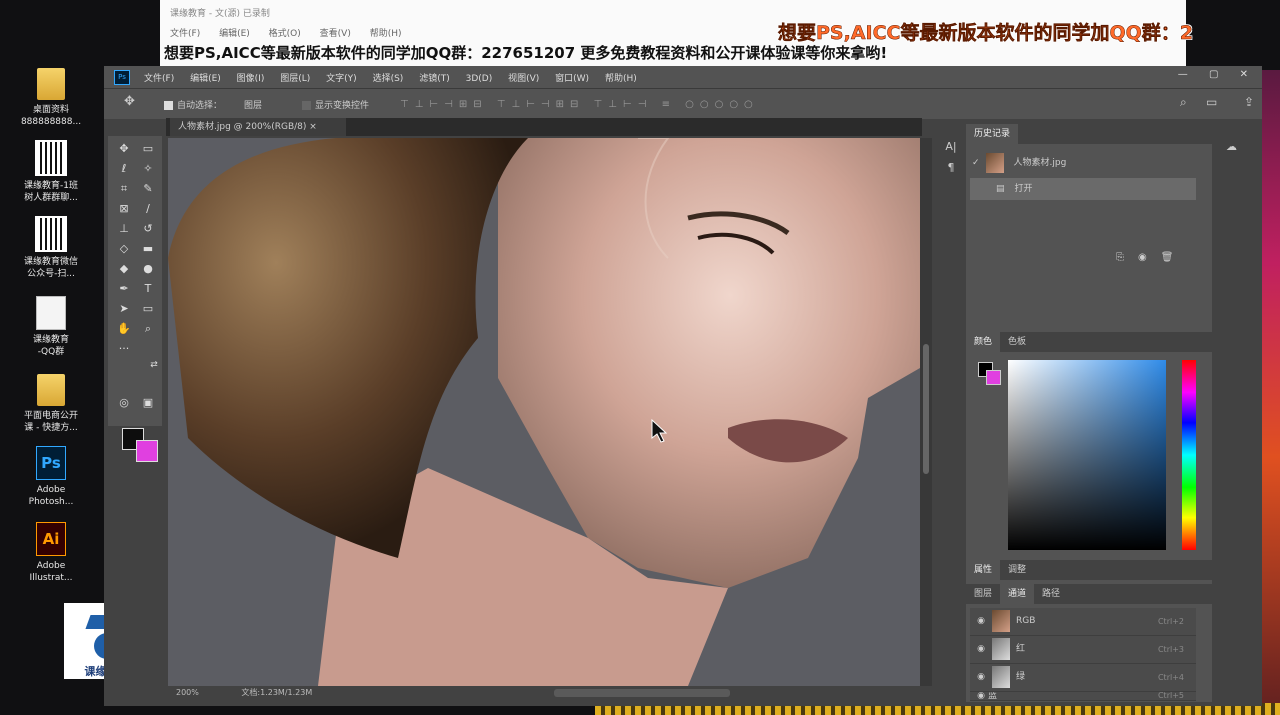  Describe the element at coordinates (1211, 102) in the screenshot. I see `workspace-icon: ▭` at that location.